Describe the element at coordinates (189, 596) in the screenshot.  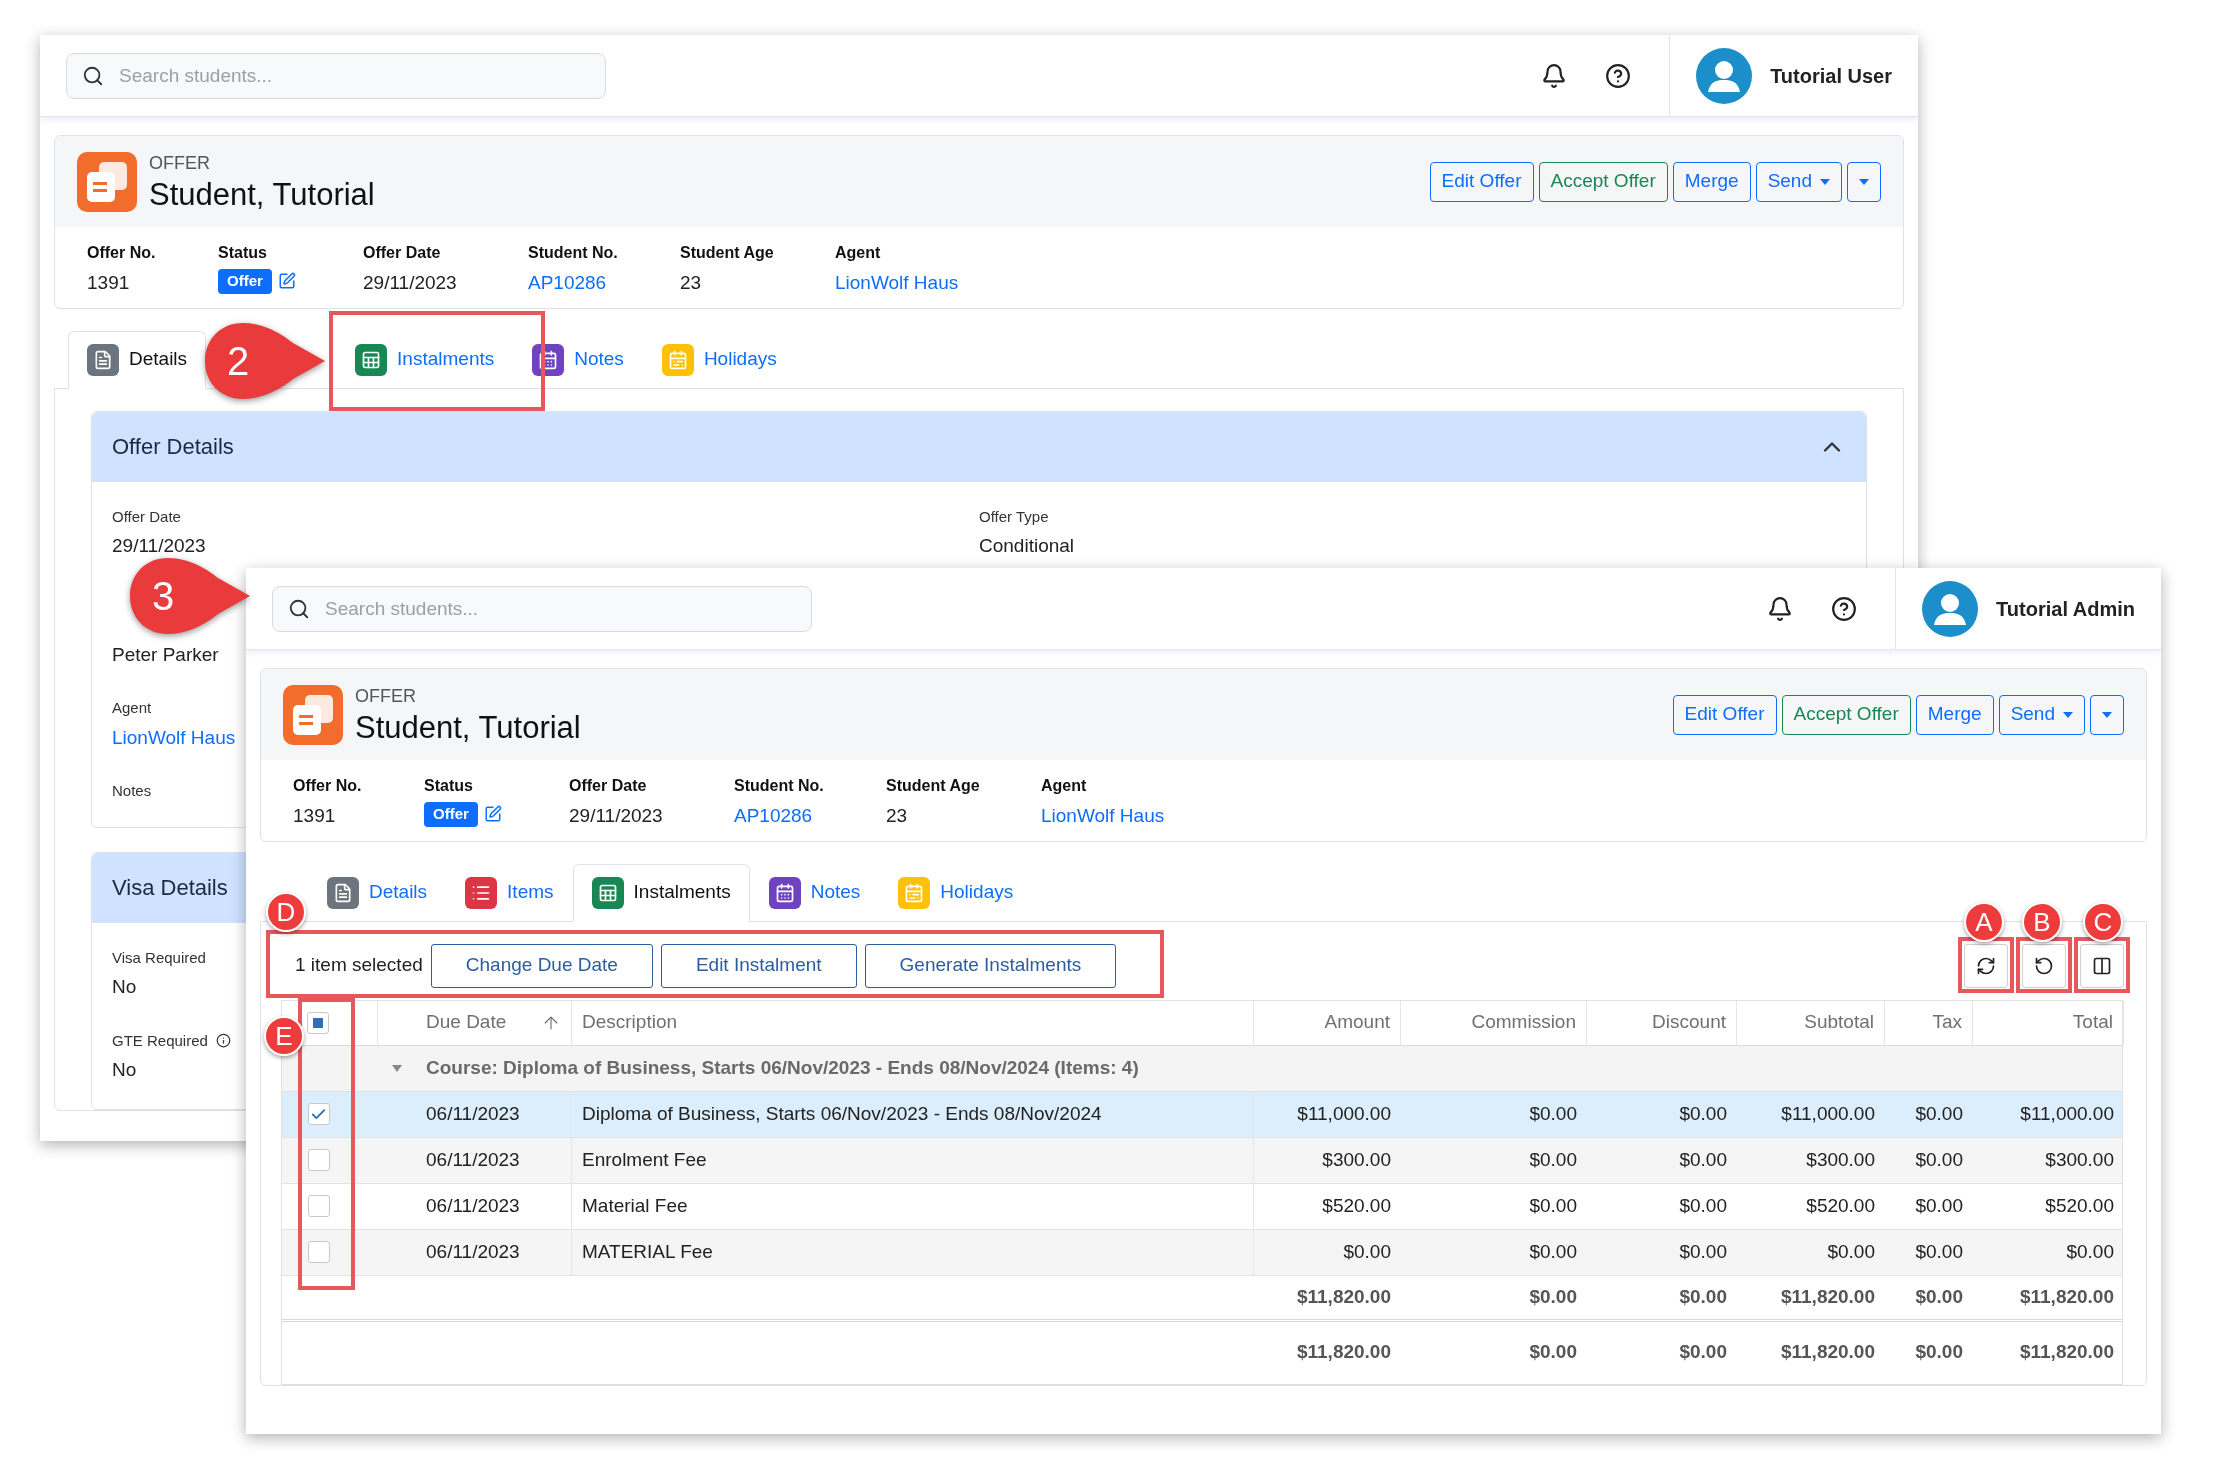
I see `step-callout: 3` at that location.